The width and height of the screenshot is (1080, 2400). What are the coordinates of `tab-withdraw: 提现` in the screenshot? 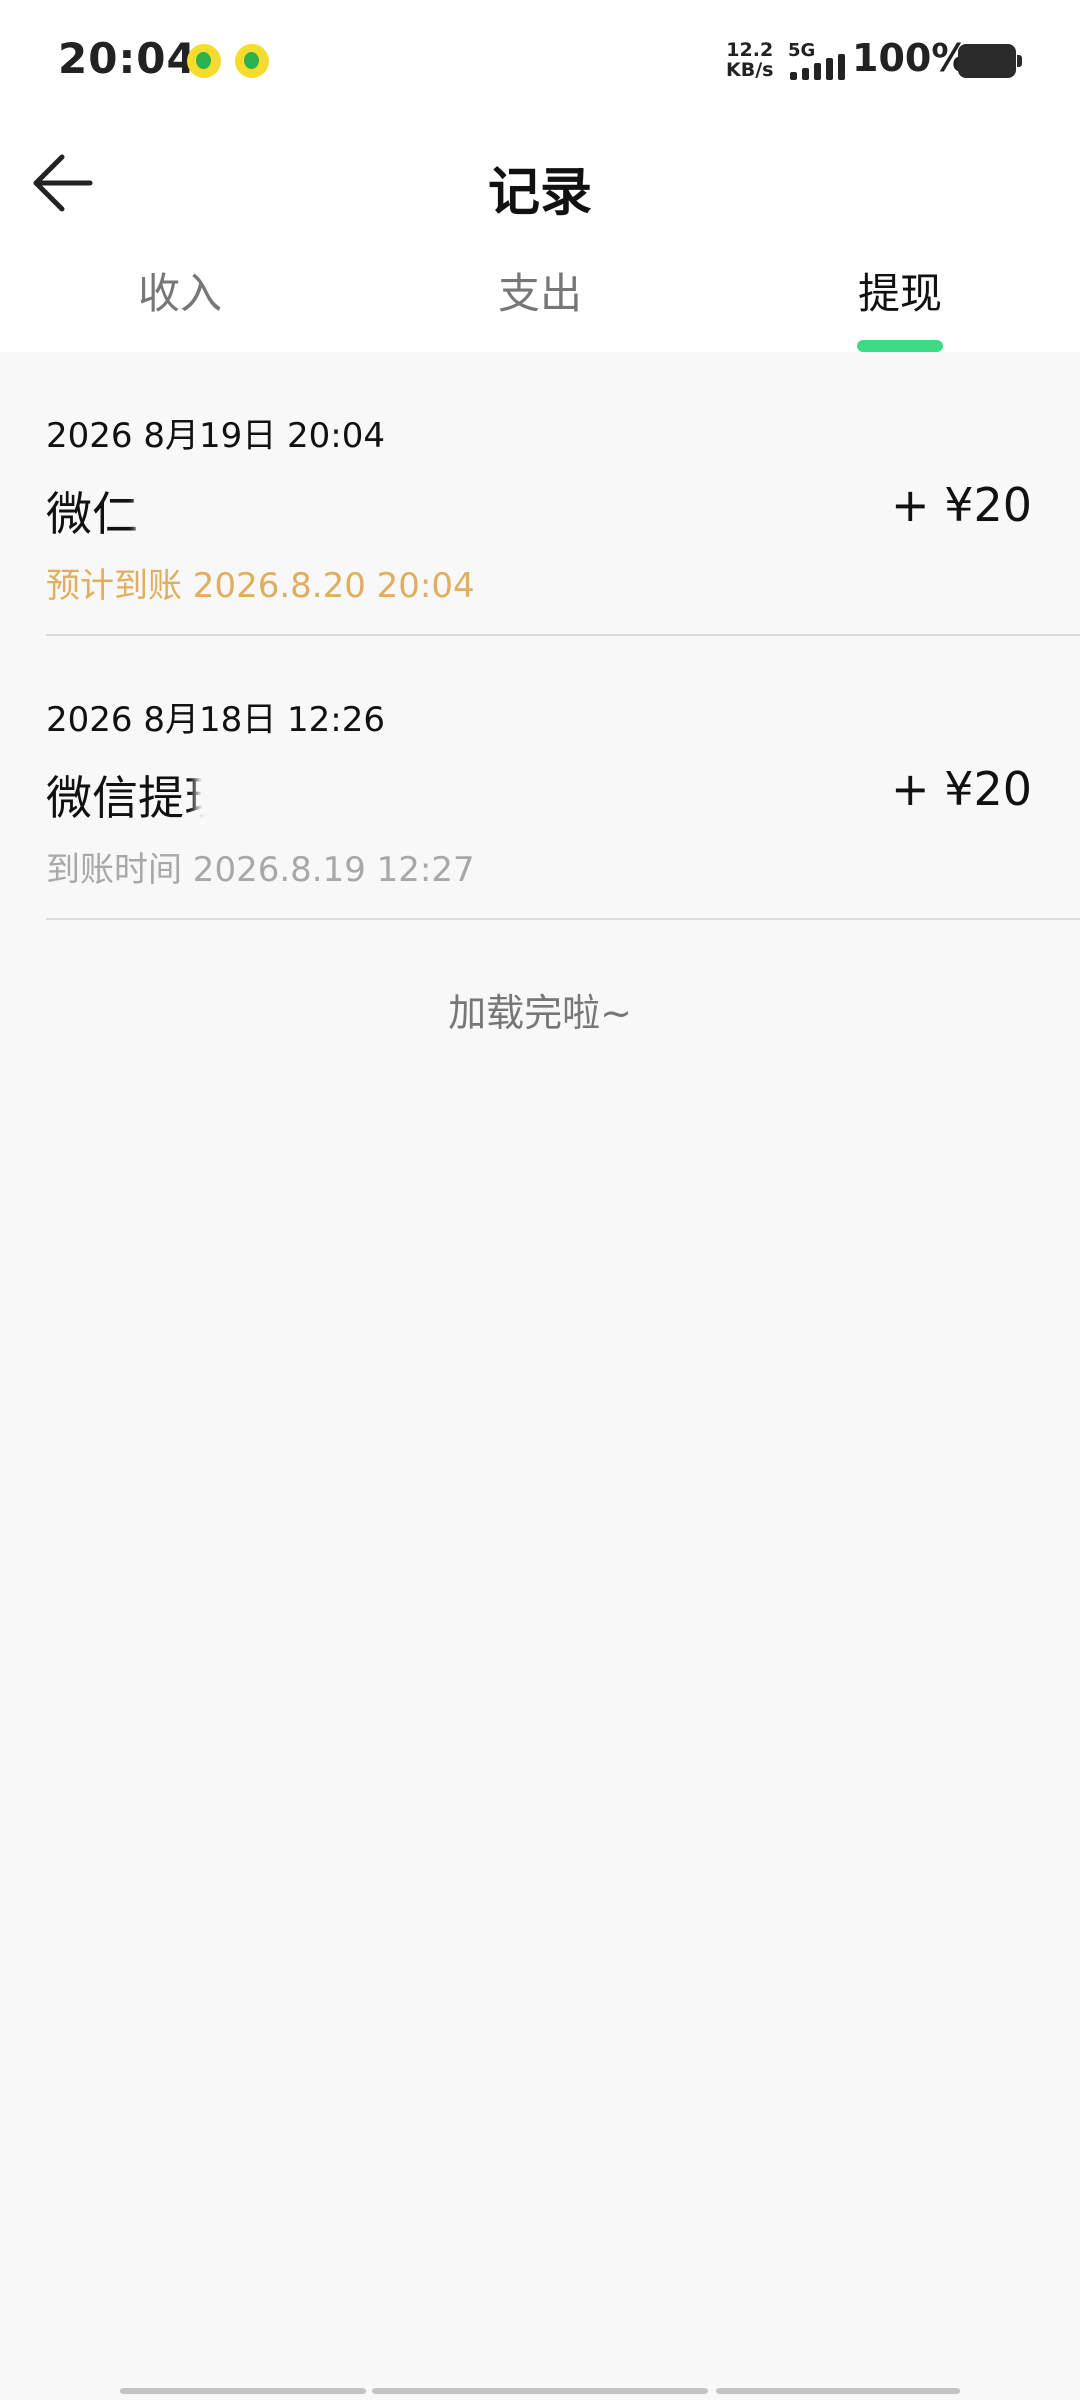 It's located at (900, 290).